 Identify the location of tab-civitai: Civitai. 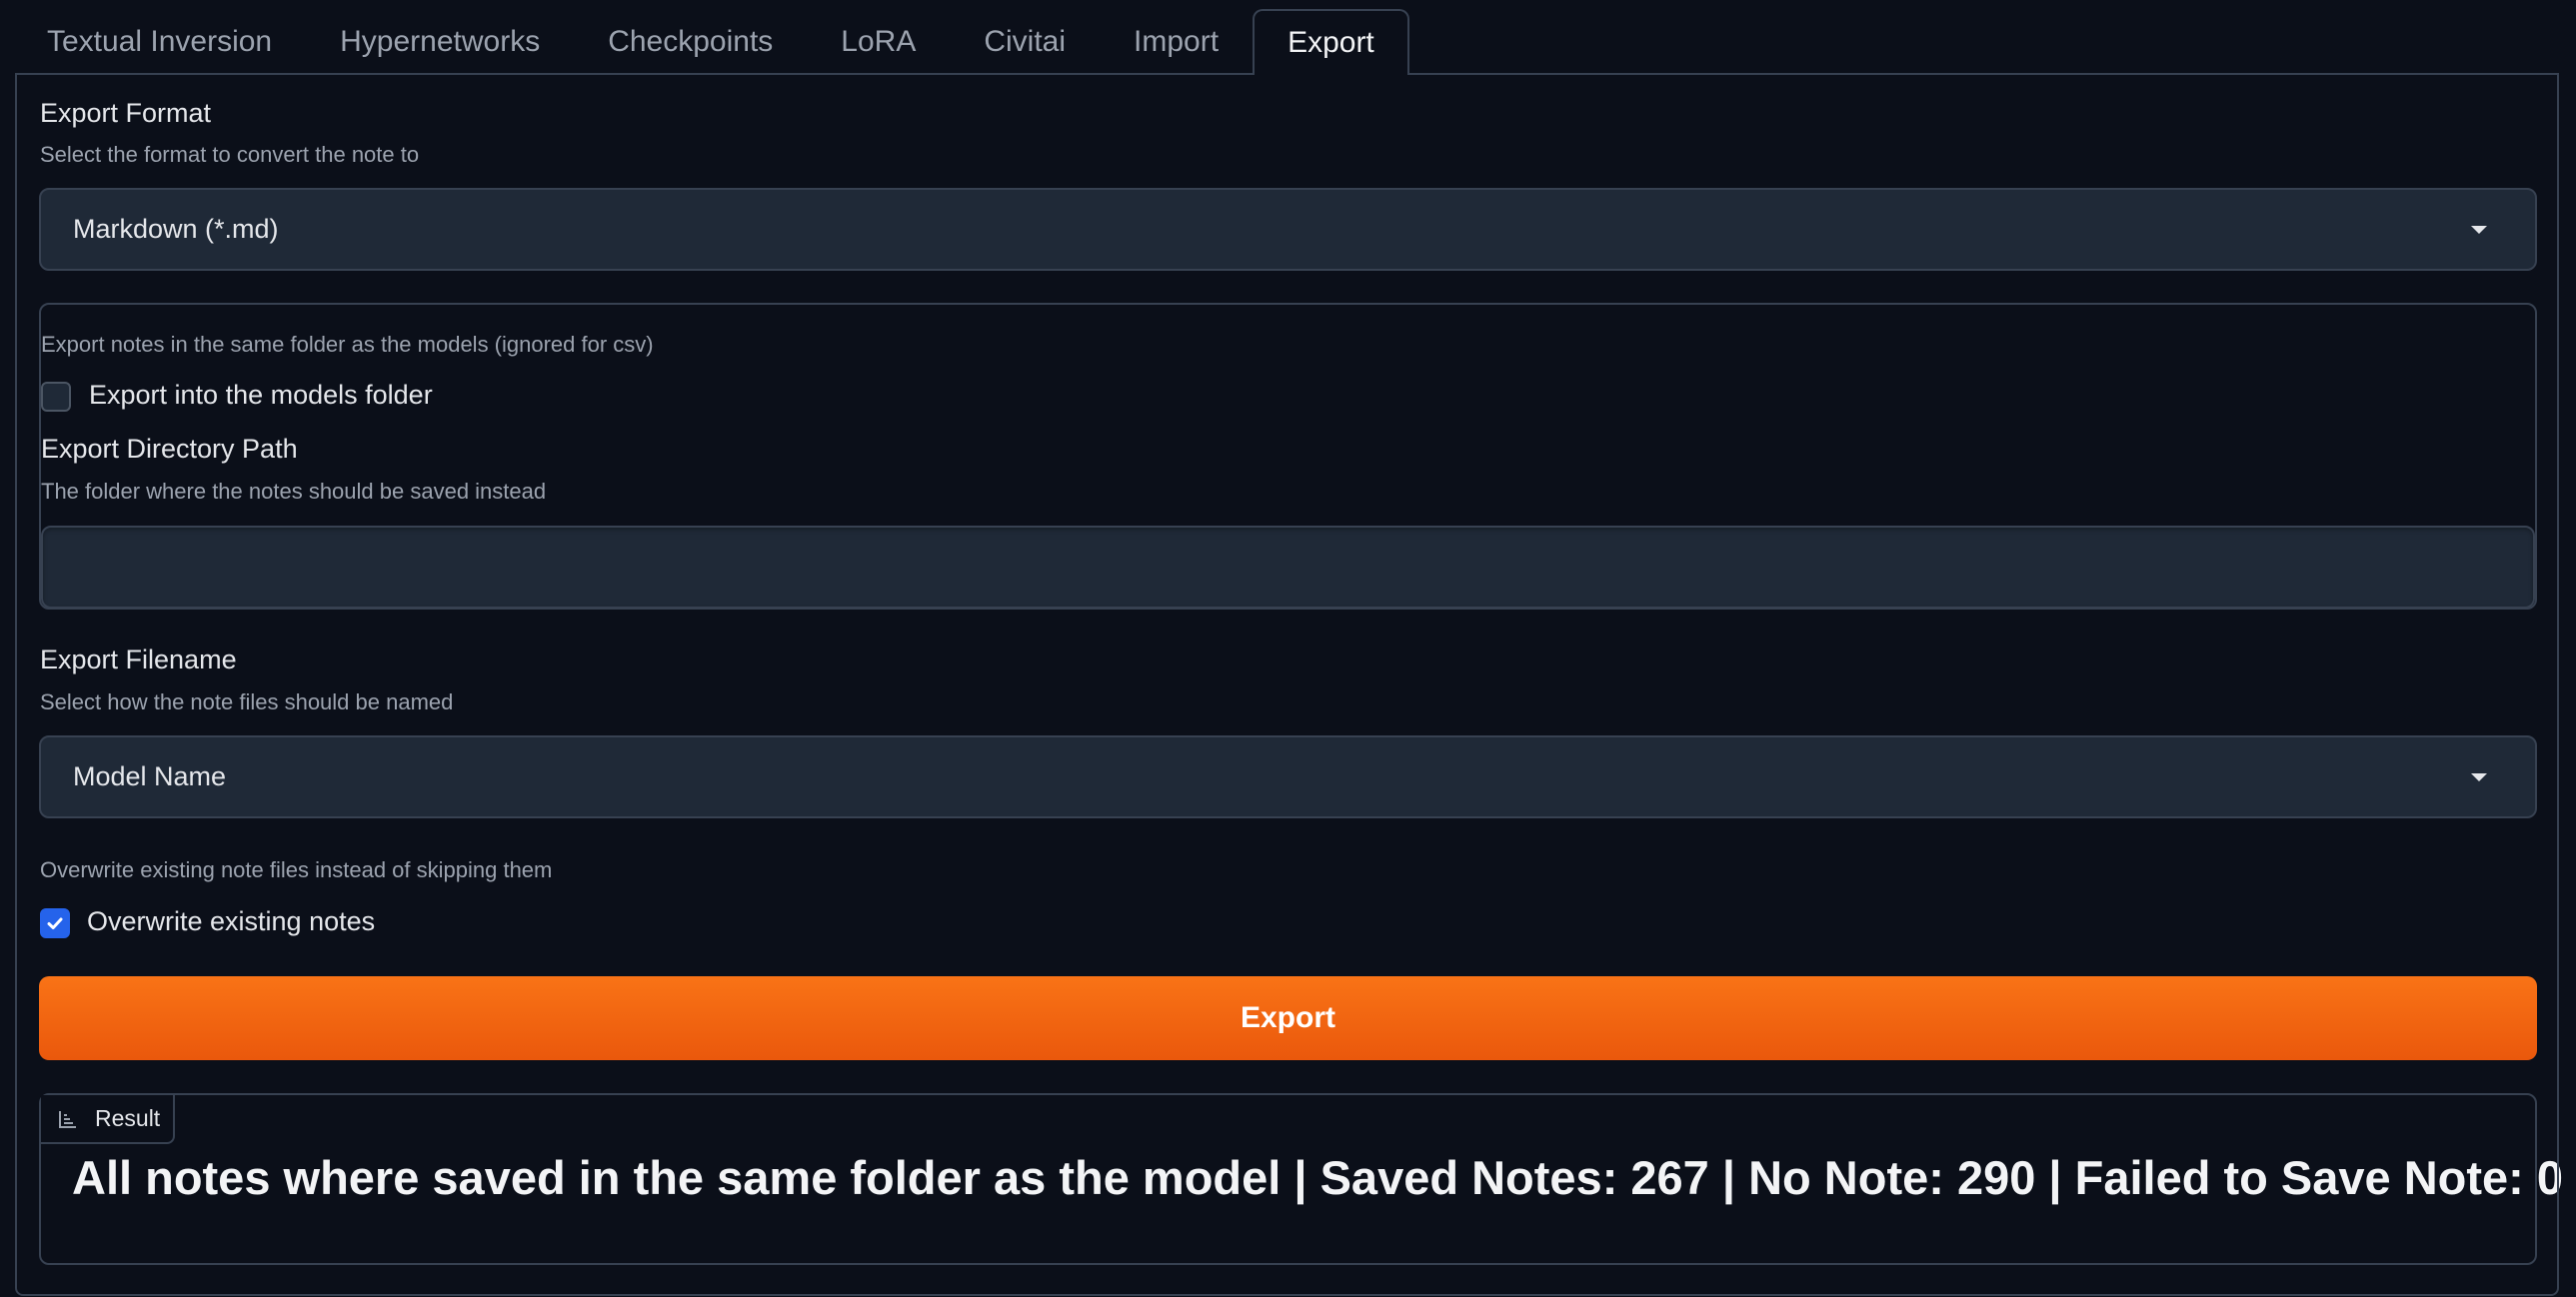
(1025, 42).